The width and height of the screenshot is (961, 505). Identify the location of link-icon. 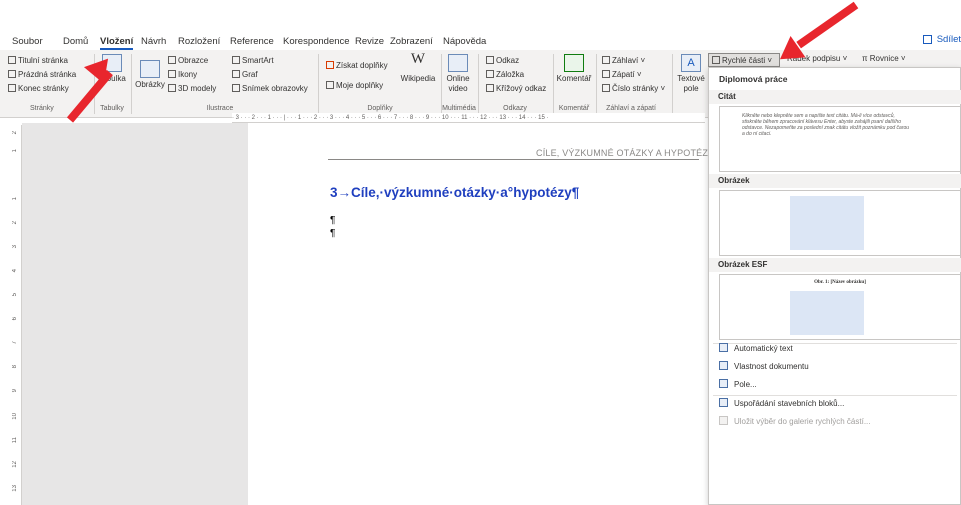
(490, 60).